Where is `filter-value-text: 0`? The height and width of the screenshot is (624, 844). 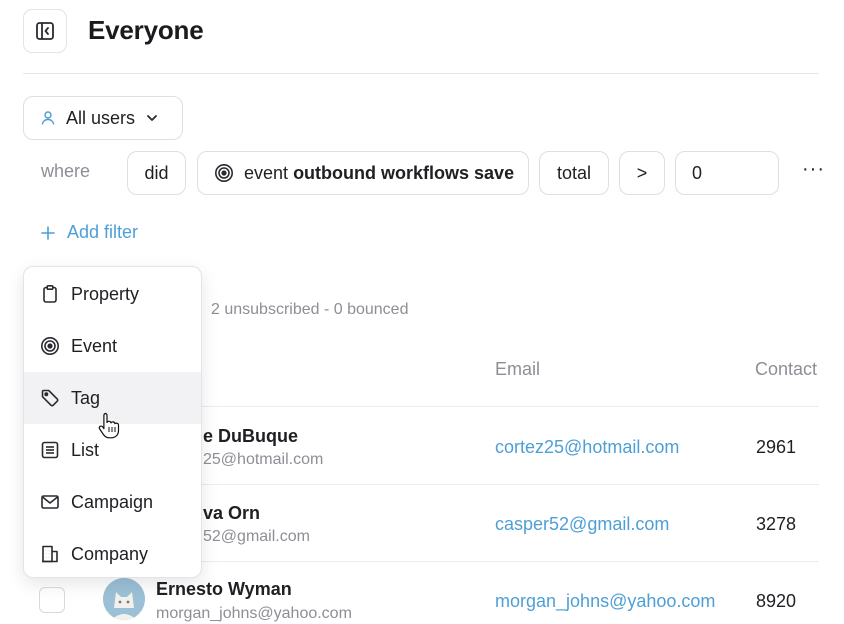
filter-value-text: 0 is located at coordinates (697, 172).